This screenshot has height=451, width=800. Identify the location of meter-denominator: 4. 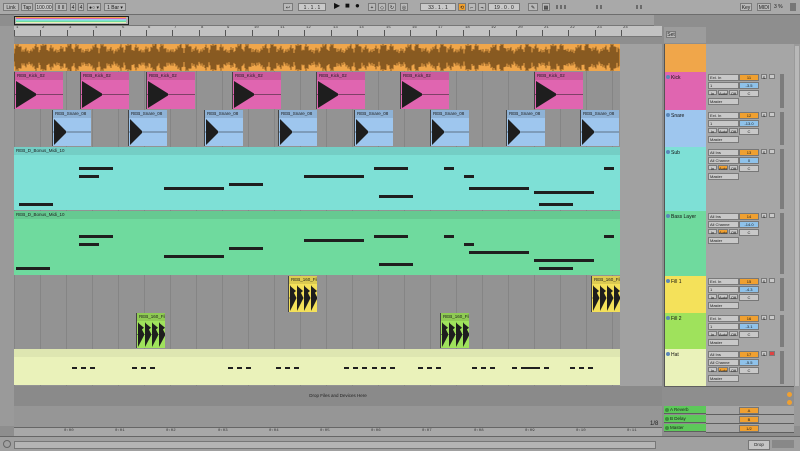
(81, 7).